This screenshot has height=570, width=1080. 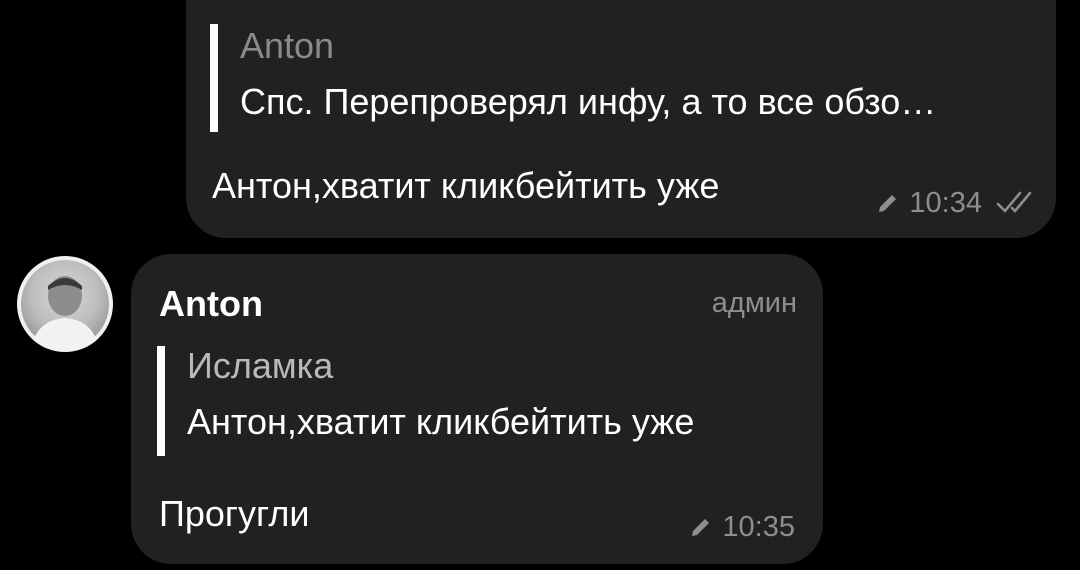 I want to click on message-meta: 10:35, so click(x=742, y=527).